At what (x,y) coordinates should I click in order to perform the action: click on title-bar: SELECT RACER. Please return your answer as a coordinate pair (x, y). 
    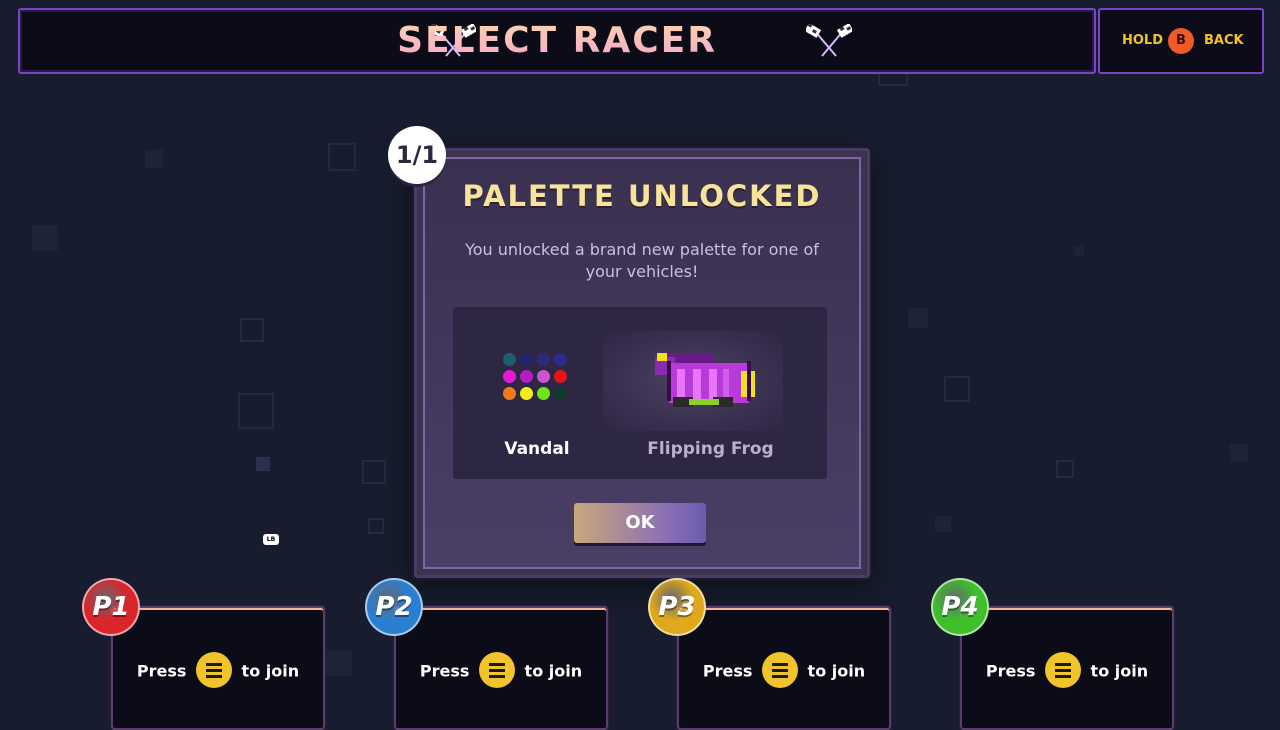
    Looking at the image, I should click on (557, 41).